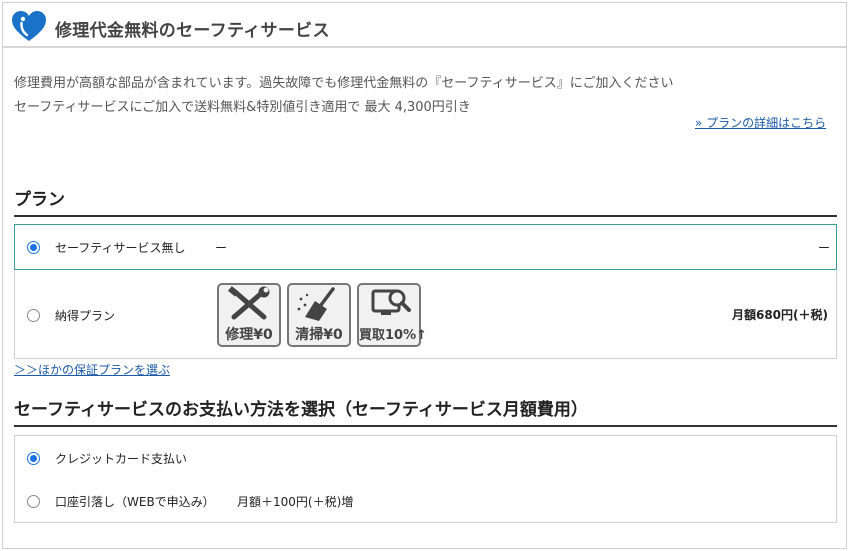 The height and width of the screenshot is (551, 850). What do you see at coordinates (33, 315) in the screenshot?
I see `plan-nattoku-radio` at bounding box center [33, 315].